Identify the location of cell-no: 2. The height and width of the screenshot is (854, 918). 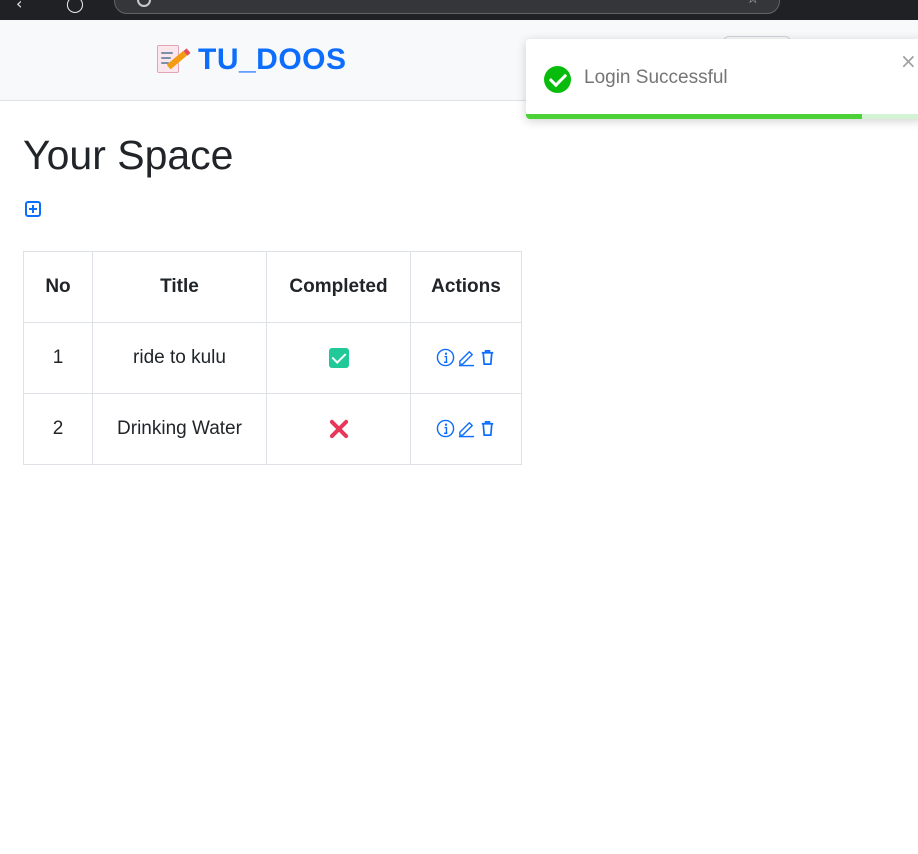
(58, 429).